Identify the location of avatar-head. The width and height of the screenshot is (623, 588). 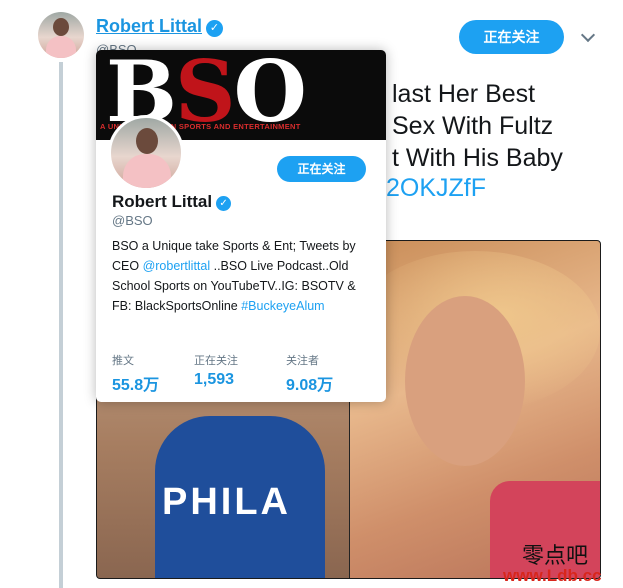
(61, 27).